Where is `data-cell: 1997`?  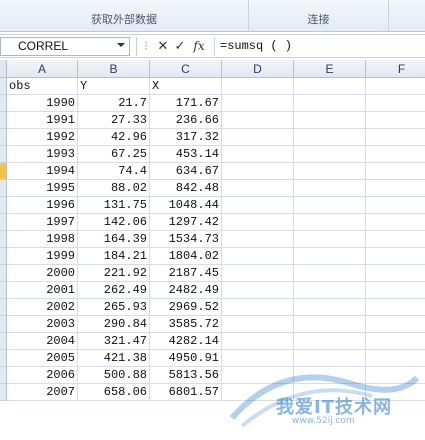
data-cell: 1997 is located at coordinates (42, 222).